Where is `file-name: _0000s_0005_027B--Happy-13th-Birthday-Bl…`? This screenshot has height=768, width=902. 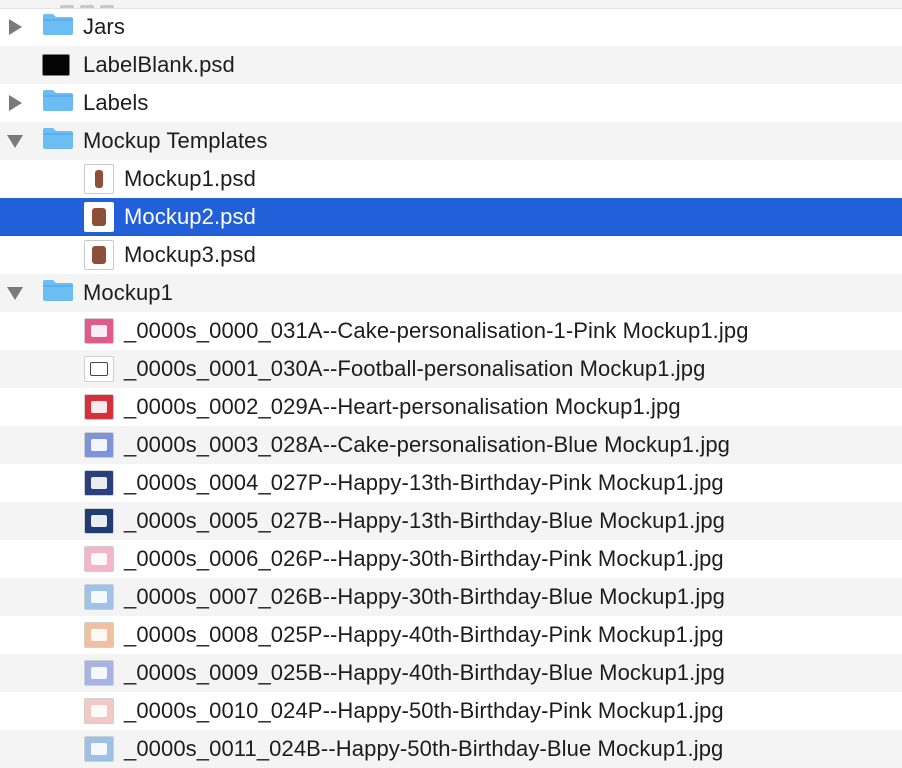 file-name: _0000s_0005_027B--Happy-13th-Birthday-Bl… is located at coordinates (425, 520).